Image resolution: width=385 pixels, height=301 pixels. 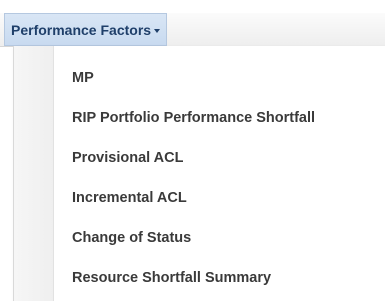 What do you see at coordinates (199, 238) in the screenshot?
I see `menu-item-change-of-status: Change of Status` at bounding box center [199, 238].